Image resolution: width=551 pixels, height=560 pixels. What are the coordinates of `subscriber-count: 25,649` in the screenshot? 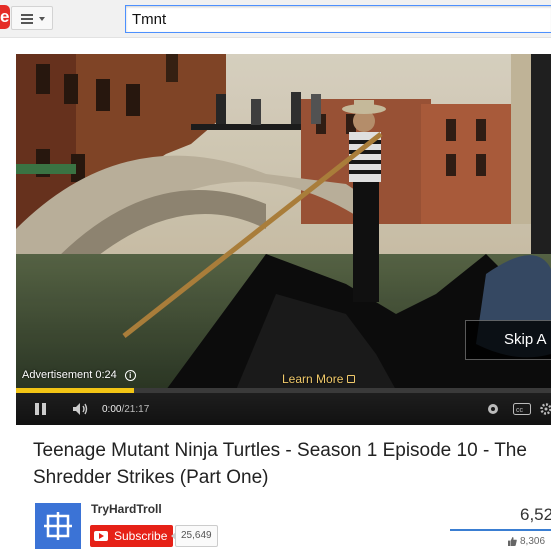 It's located at (194, 536).